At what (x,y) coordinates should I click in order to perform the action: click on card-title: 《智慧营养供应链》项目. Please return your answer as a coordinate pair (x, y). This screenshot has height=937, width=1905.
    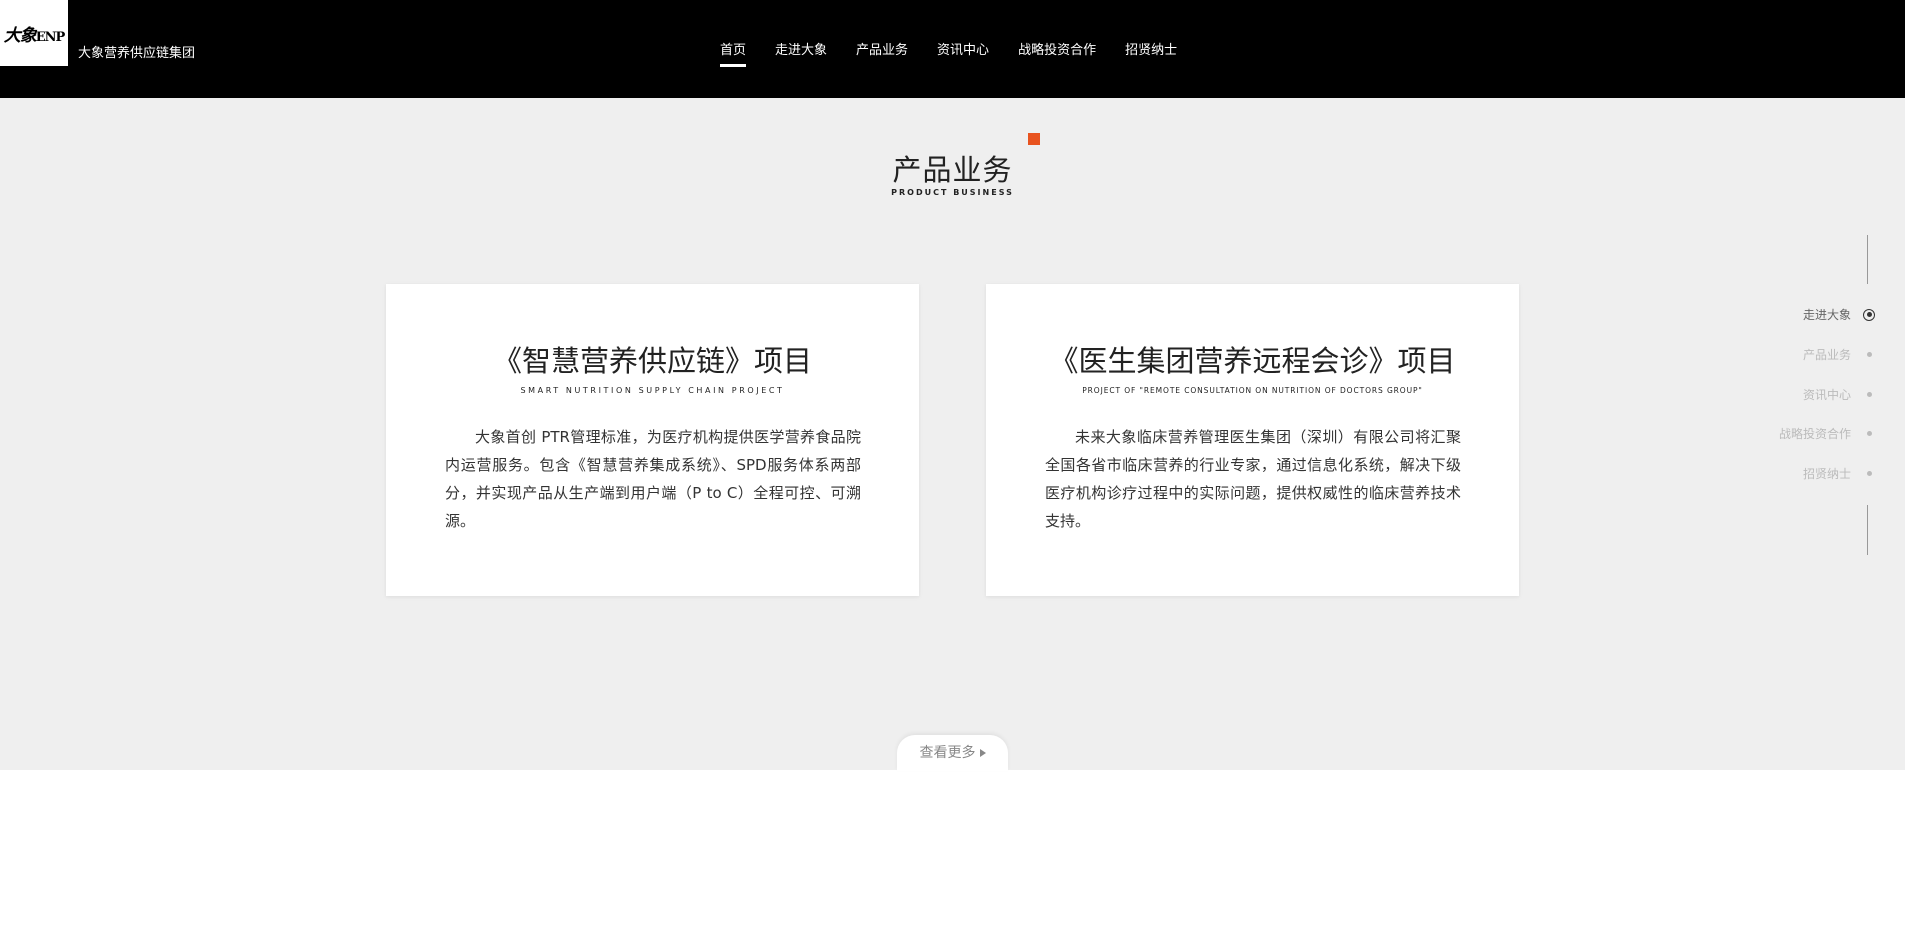
    Looking at the image, I should click on (652, 361).